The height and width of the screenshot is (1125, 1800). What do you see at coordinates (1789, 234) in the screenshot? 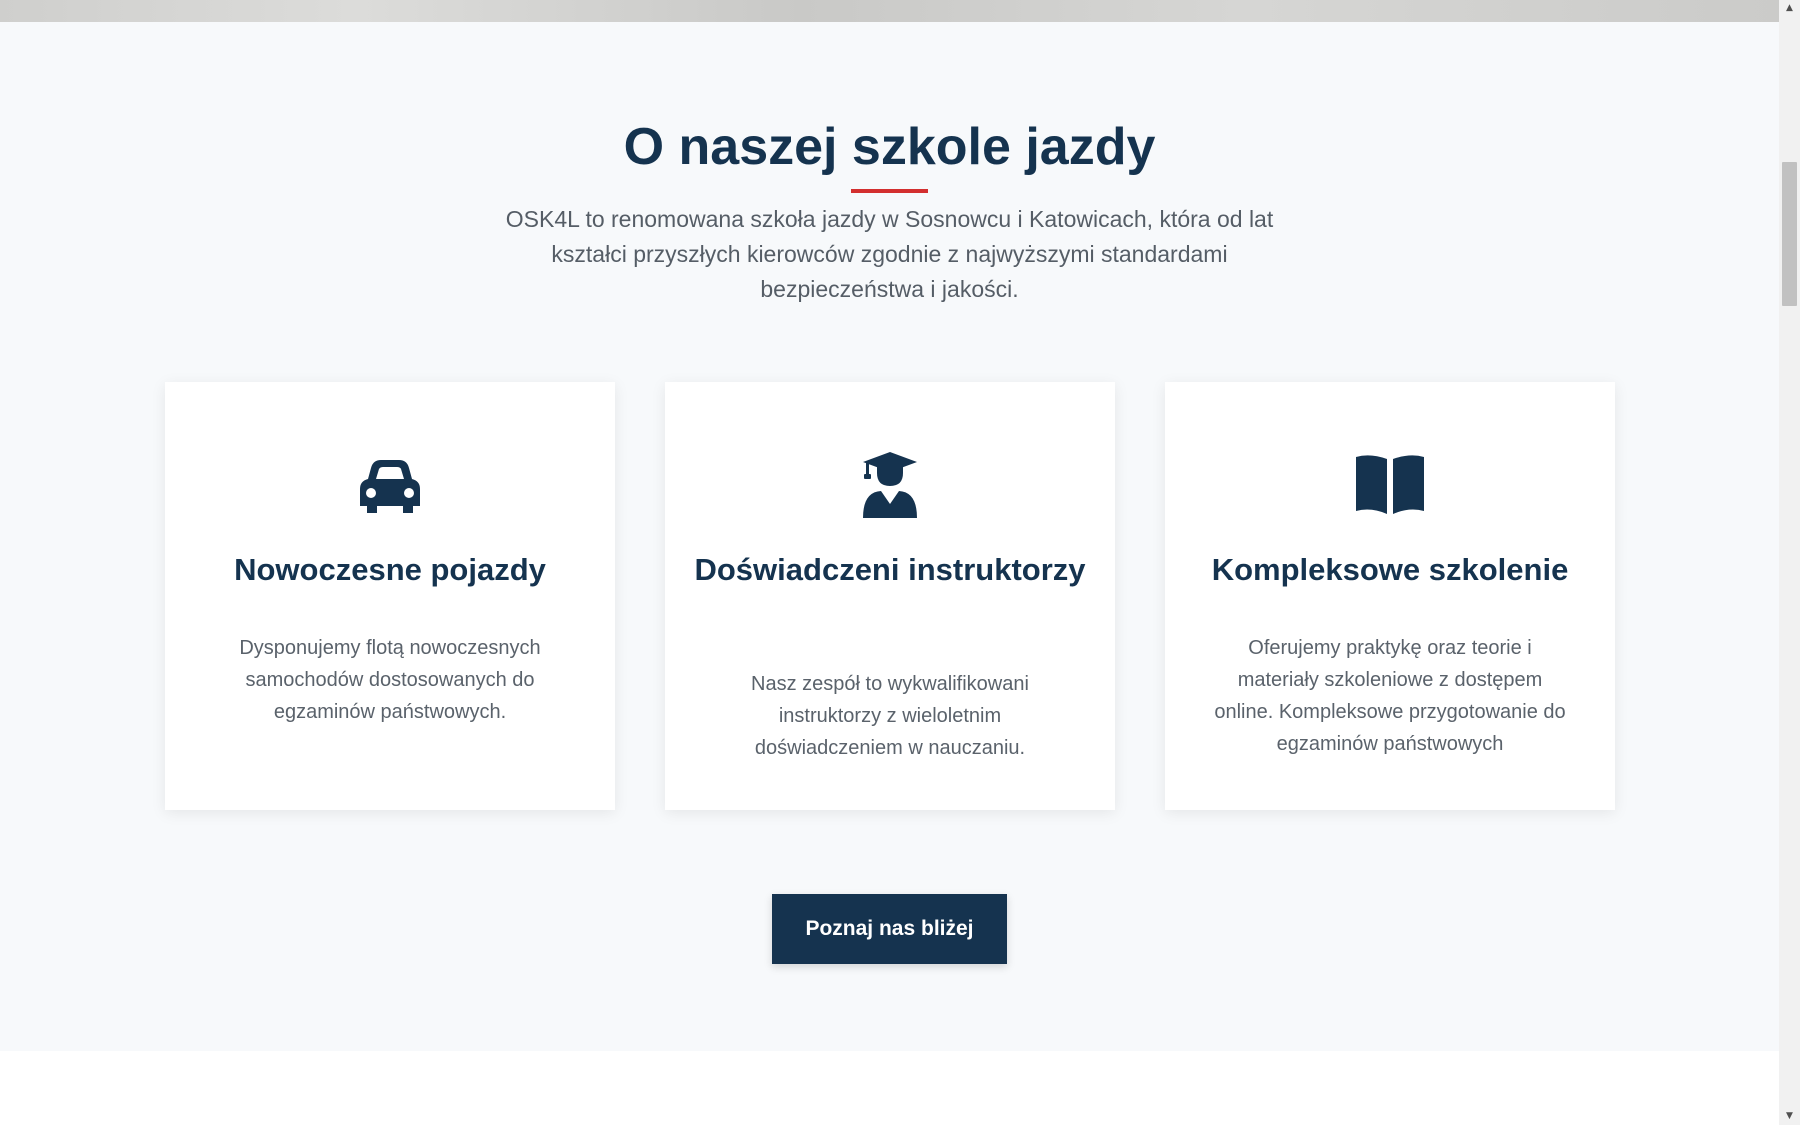
I see `scrollbar-thumb` at bounding box center [1789, 234].